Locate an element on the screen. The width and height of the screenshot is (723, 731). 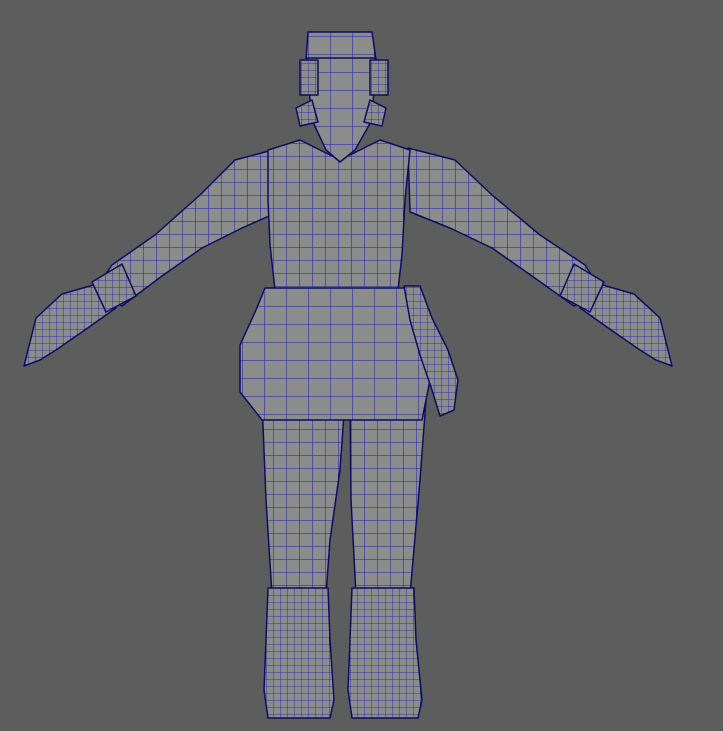
right-ear-piece is located at coordinates (379, 77).